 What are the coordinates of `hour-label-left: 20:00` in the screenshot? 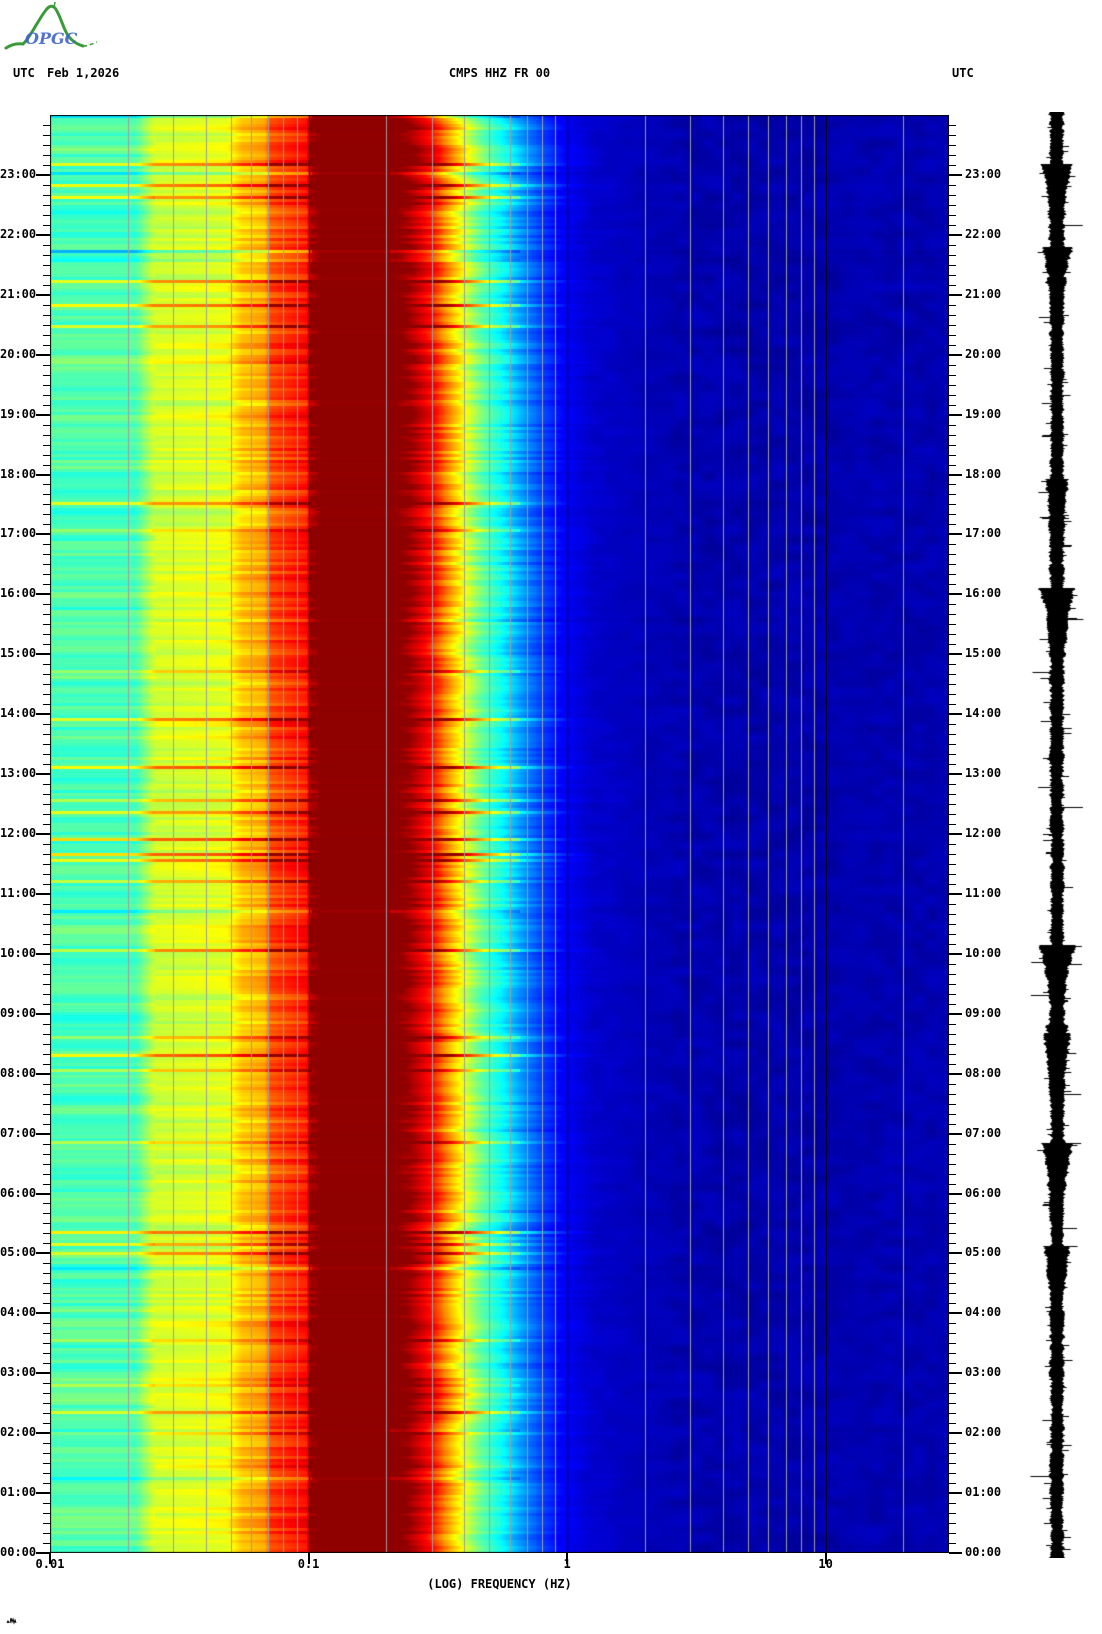 It's located at (18, 353).